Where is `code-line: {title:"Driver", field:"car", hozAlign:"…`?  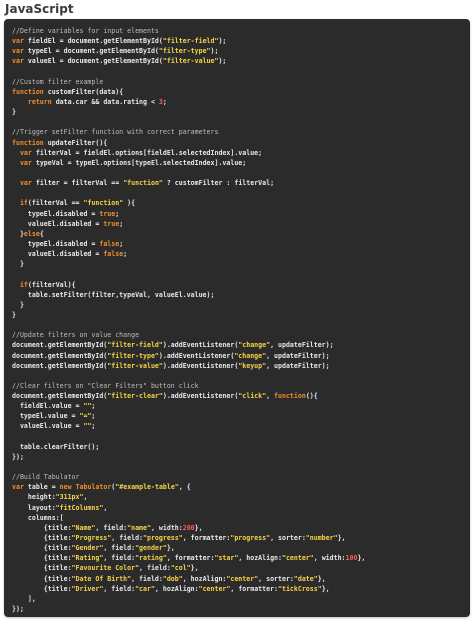 code-line: {title:"Driver", field:"car", hozAlign:"… is located at coordinates (241, 589).